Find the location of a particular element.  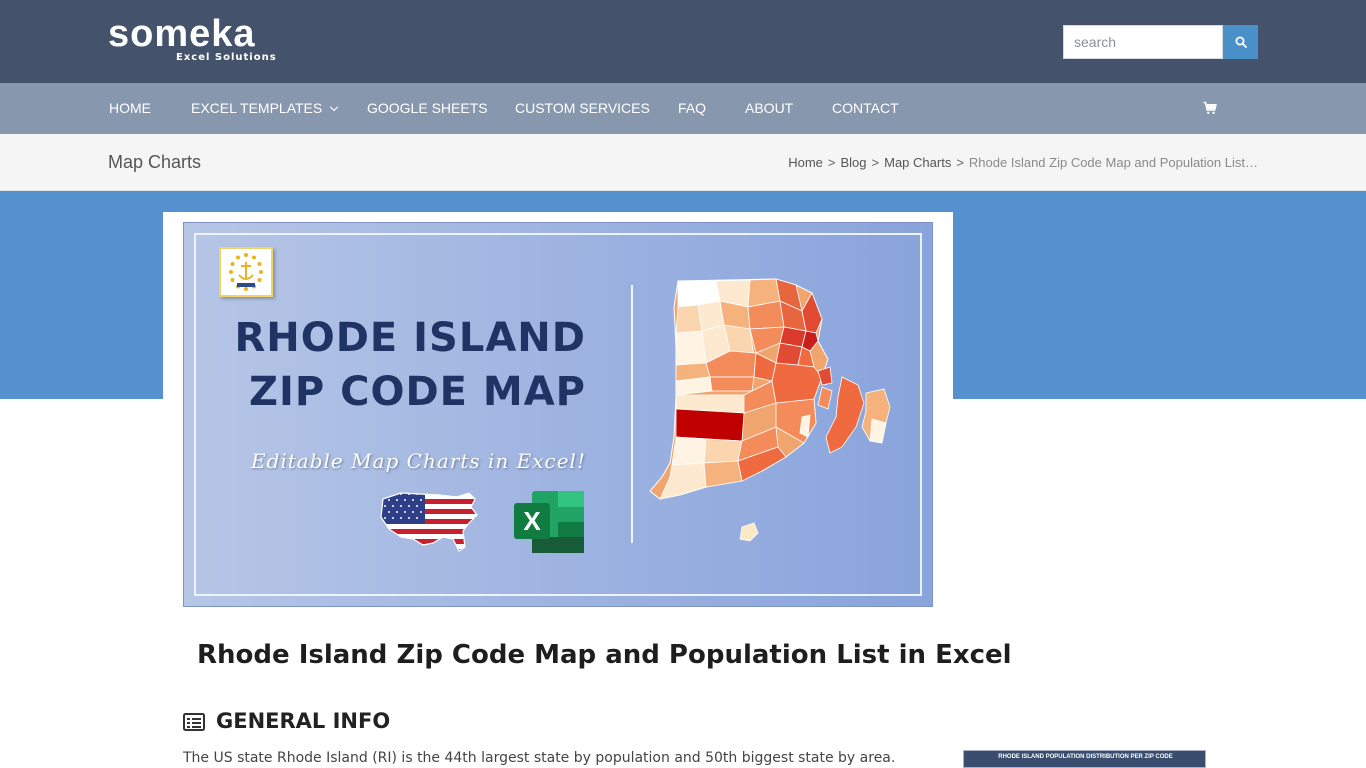

nav-contact-label: CONTACT is located at coordinates (865, 108).